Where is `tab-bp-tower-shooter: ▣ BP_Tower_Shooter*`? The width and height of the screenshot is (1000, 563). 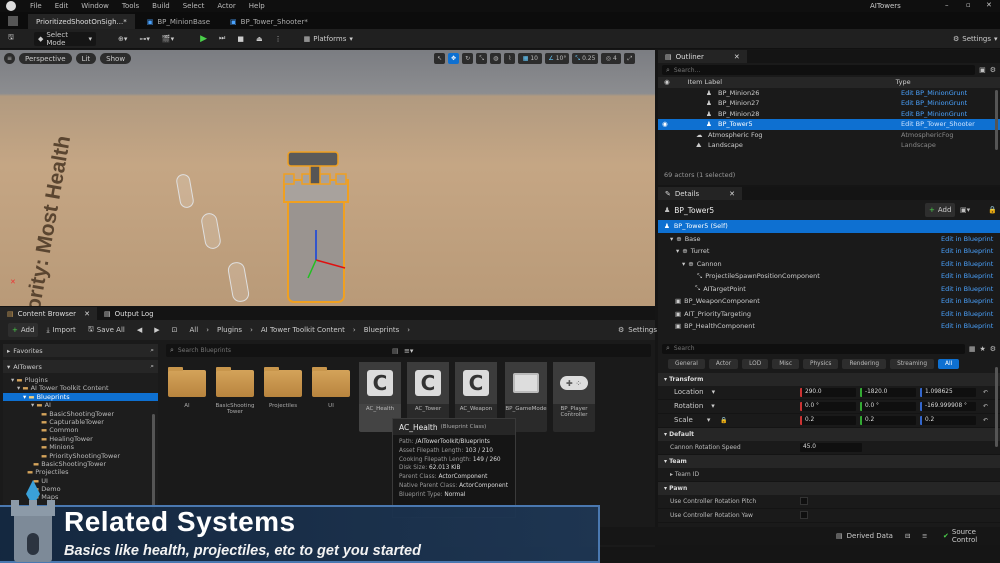 tab-bp-tower-shooter: ▣ BP_Tower_Shooter* is located at coordinates (269, 21).